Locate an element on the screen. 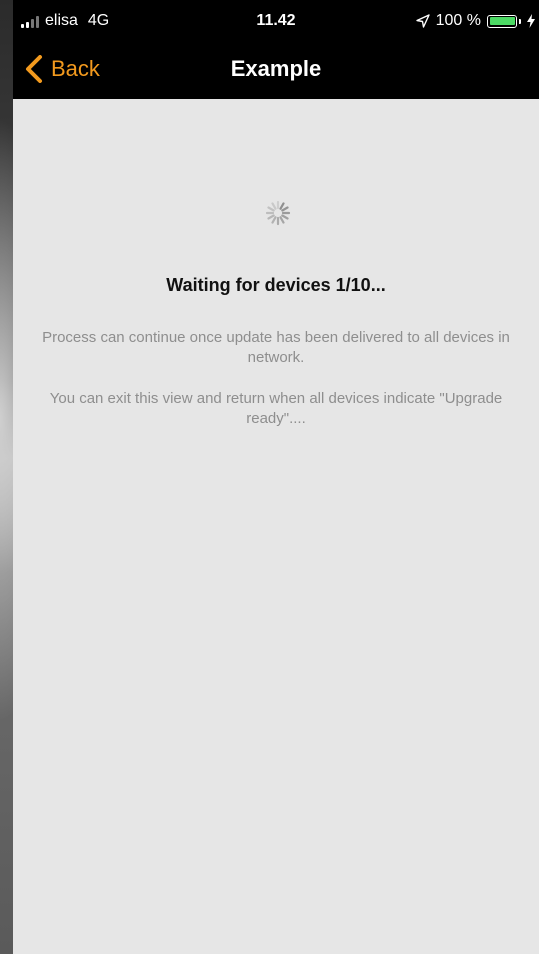 Image resolution: width=539 pixels, height=954 pixels. battery-level-fill is located at coordinates (502, 21).